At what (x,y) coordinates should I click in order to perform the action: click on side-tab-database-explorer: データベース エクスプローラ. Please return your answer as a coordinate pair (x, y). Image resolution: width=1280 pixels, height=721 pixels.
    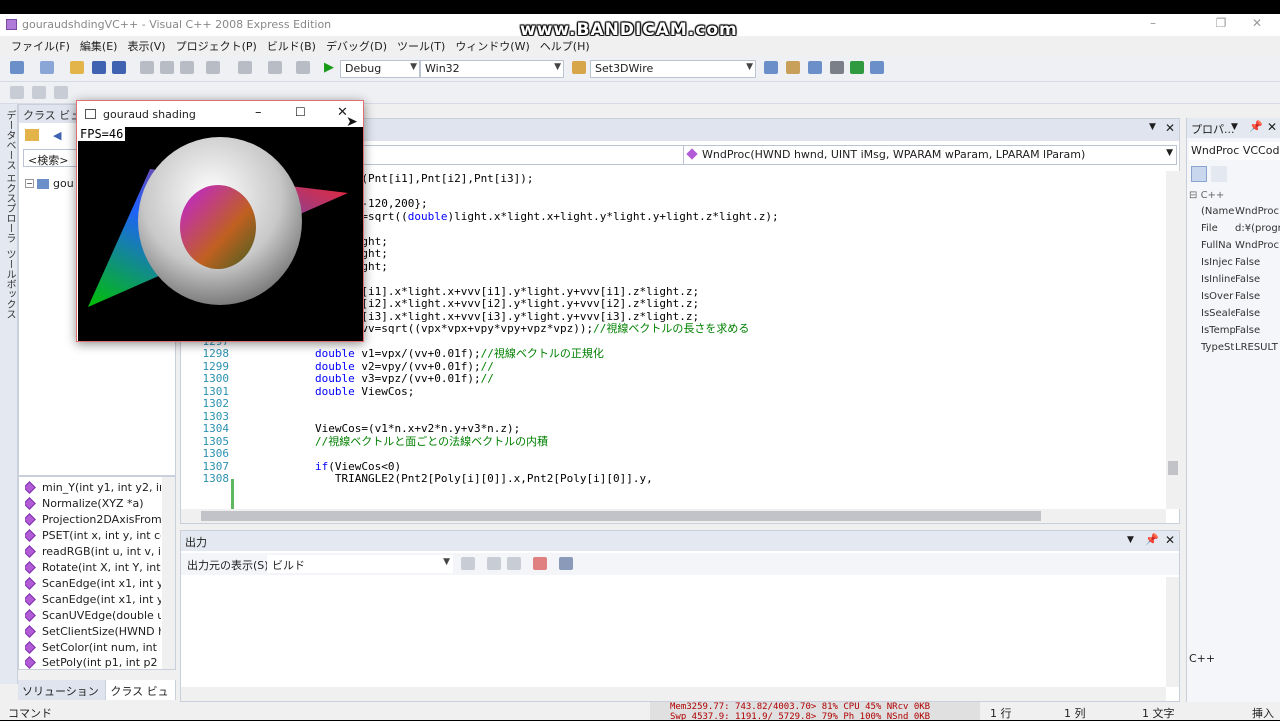
    Looking at the image, I should click on (9, 176).